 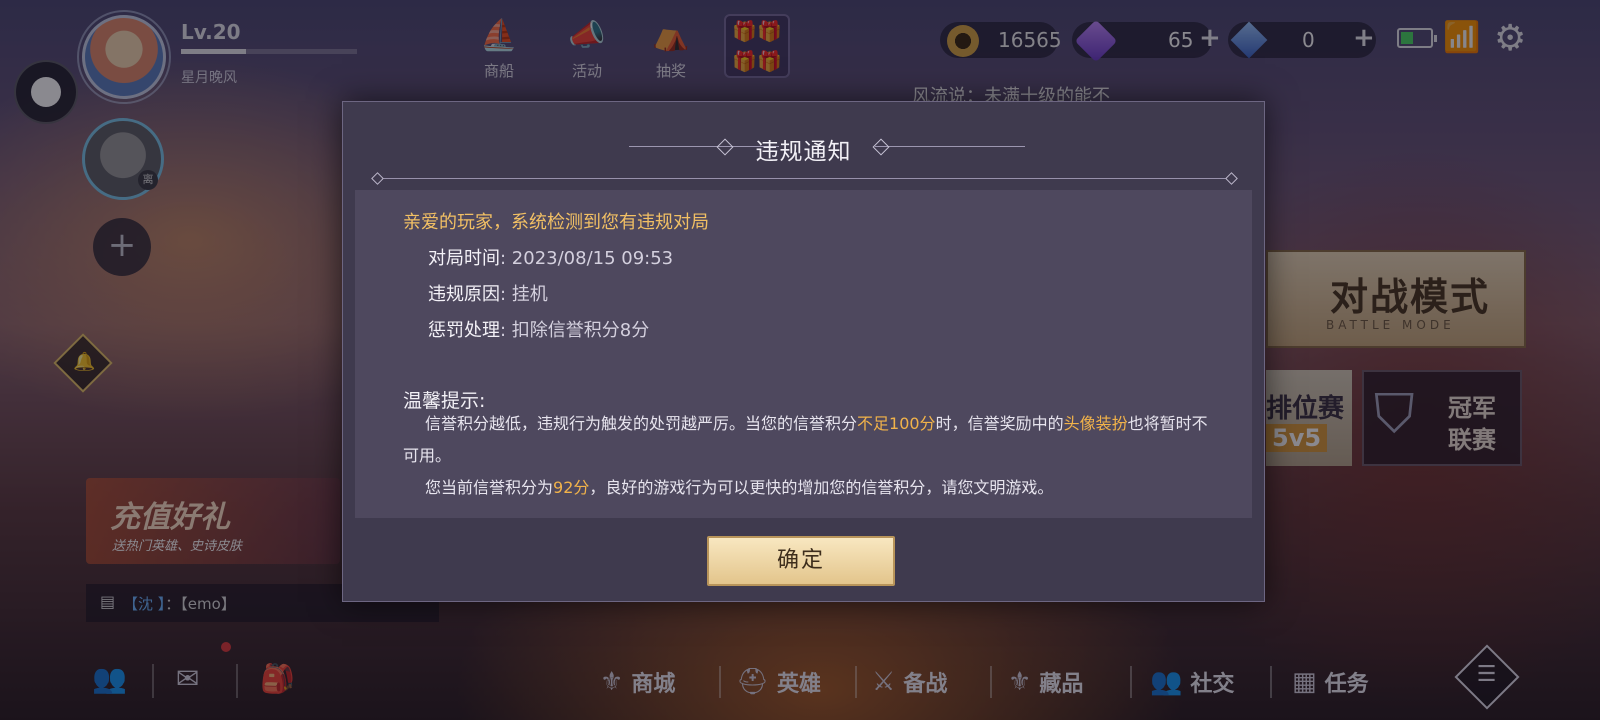 I want to click on title-divider, so click(x=803, y=178).